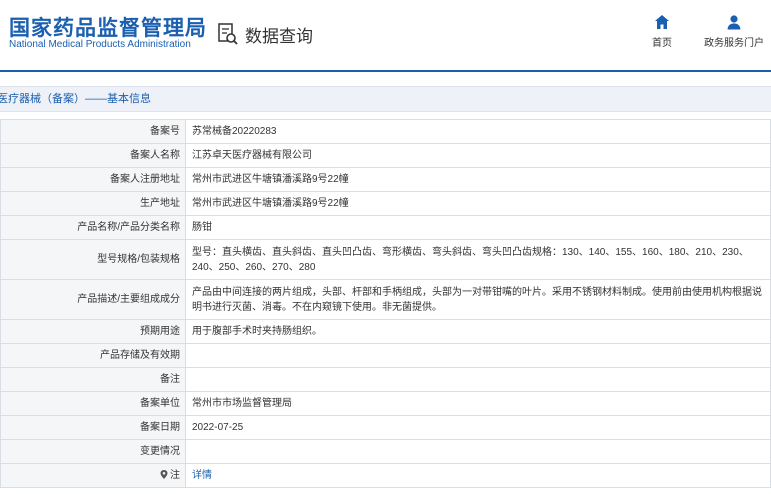 The image size is (771, 494). I want to click on table-row: 备案人注册地址 常州市武进区牛塘镇潘溪路9号22幢, so click(385, 179).